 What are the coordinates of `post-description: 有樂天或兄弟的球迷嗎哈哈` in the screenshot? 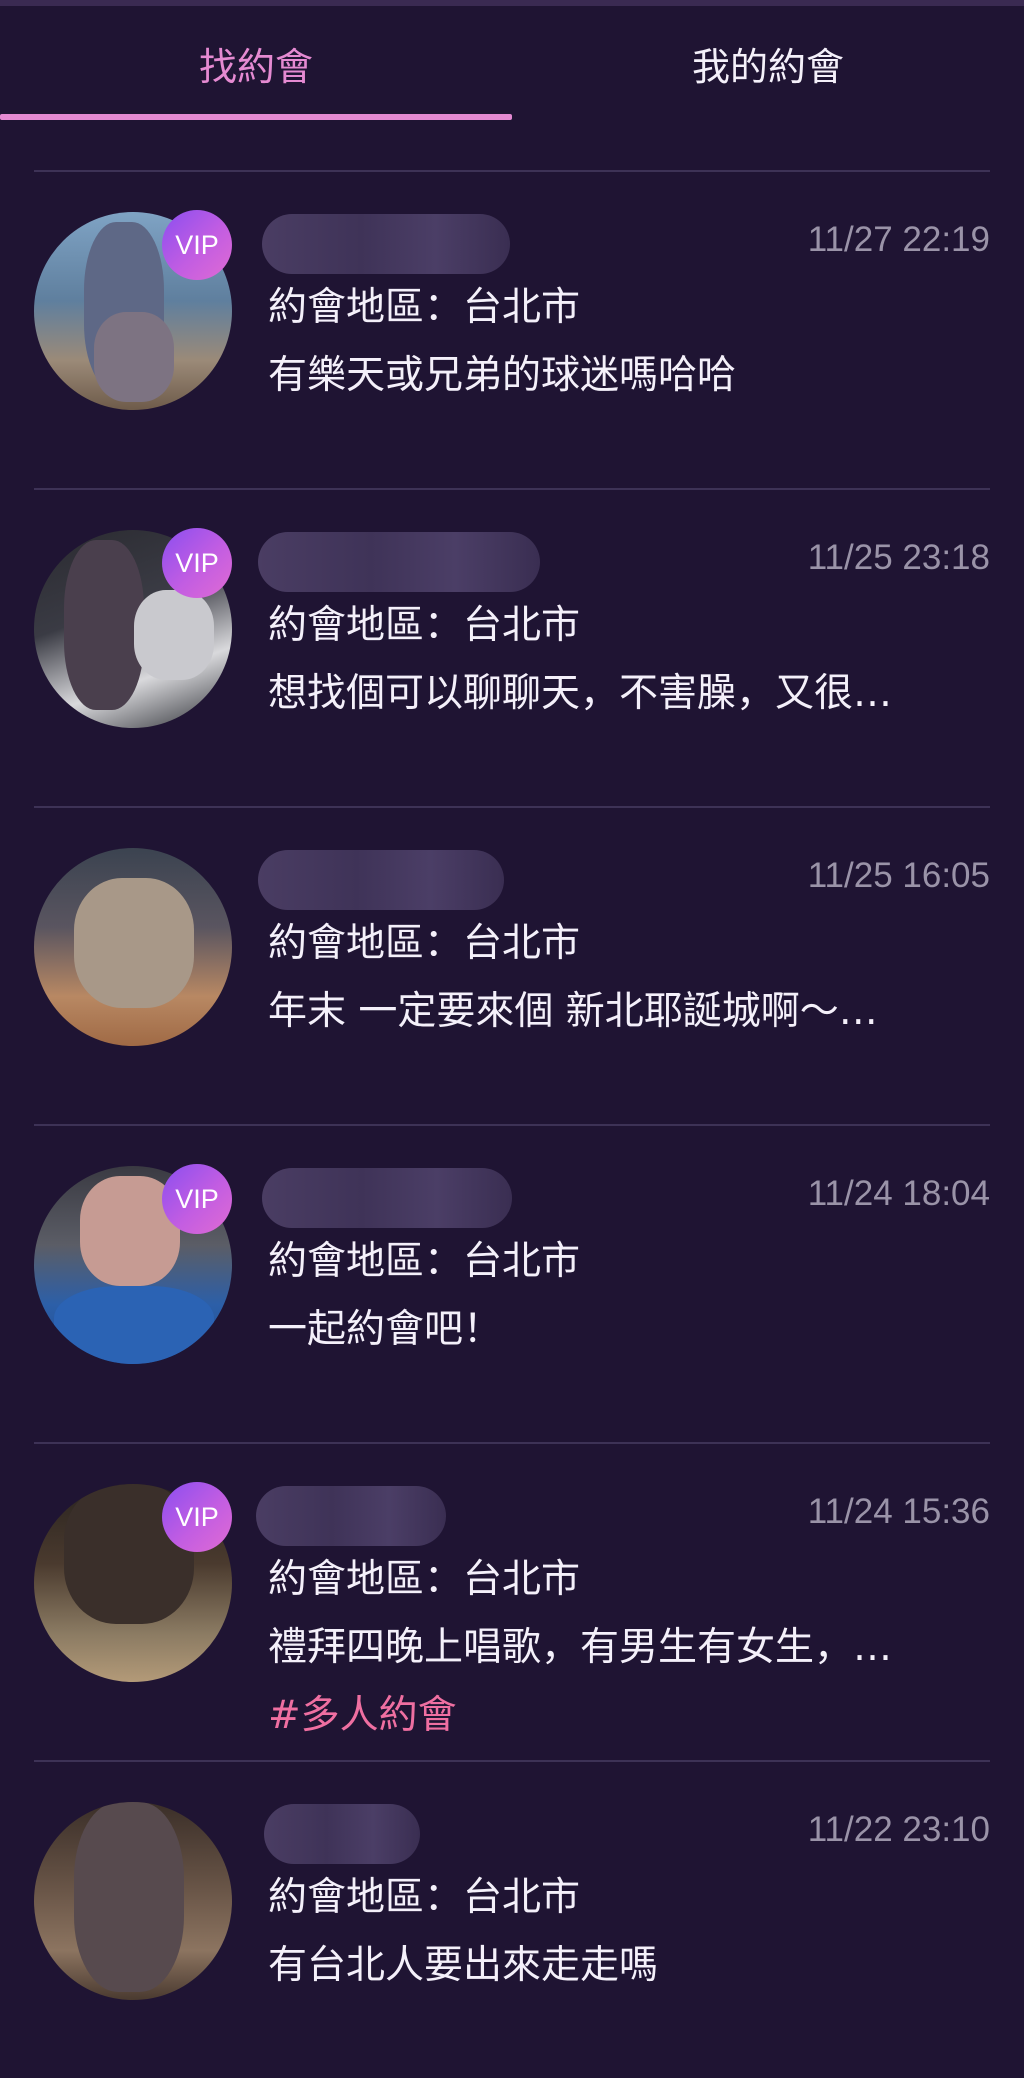 It's located at (502, 375).